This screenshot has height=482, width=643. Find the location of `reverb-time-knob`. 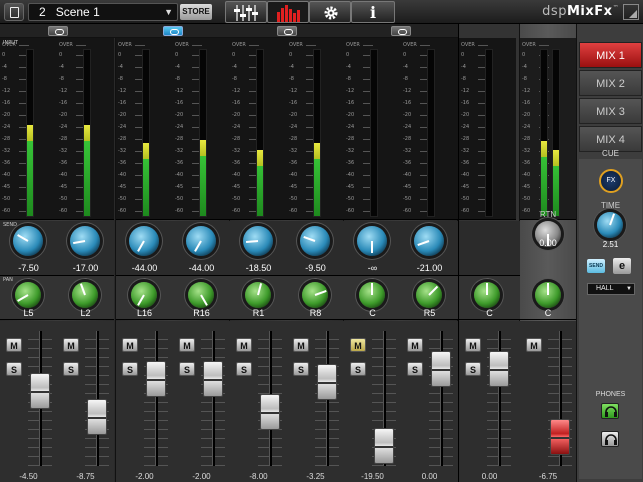

reverb-time-knob is located at coordinates (610, 225).